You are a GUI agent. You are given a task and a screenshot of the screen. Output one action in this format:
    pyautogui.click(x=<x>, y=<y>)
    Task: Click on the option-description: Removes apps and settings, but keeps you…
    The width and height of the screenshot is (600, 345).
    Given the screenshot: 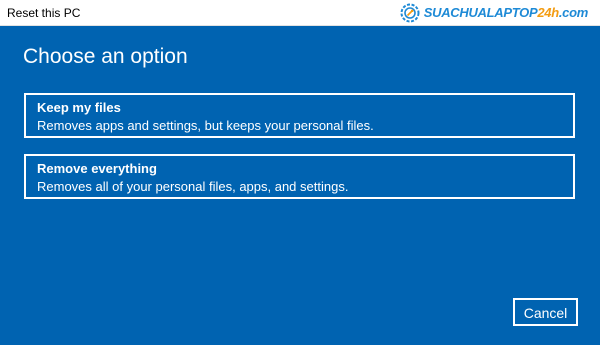 What is the action you would take?
    pyautogui.click(x=205, y=125)
    